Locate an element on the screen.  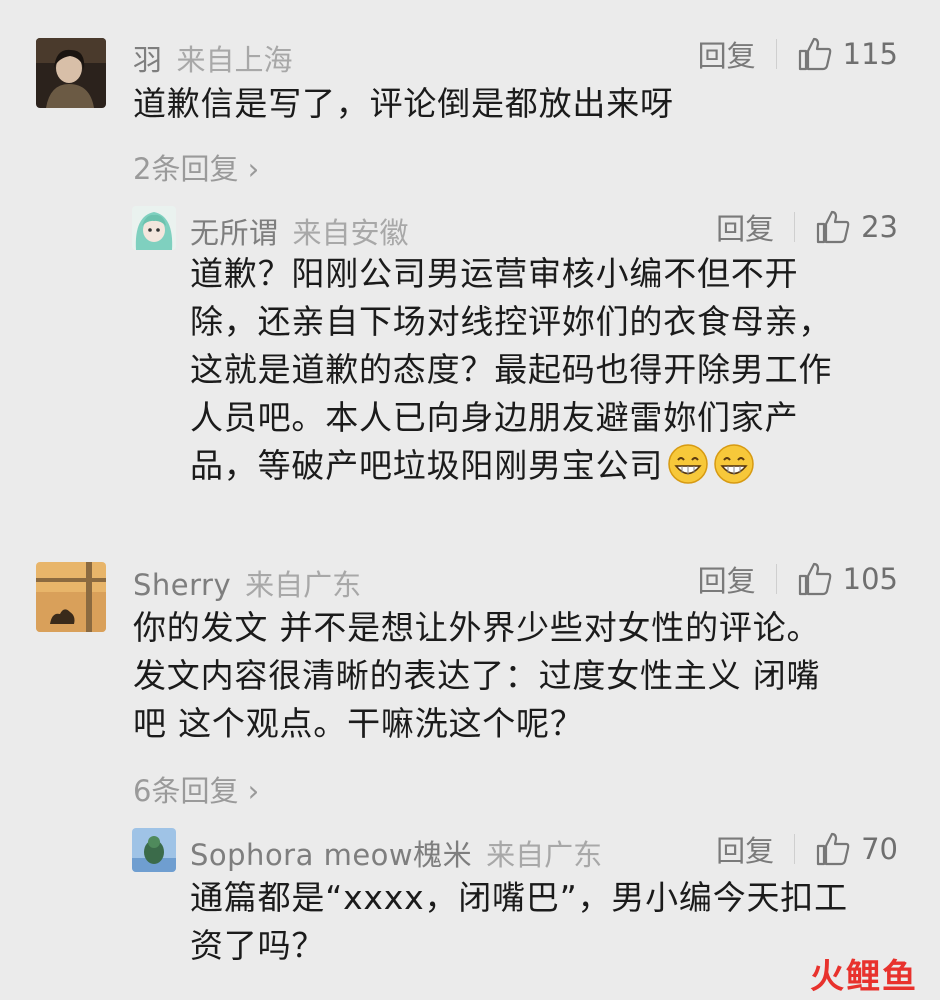
view-replies-link: 2条回复 › is located at coordinates (196, 167).